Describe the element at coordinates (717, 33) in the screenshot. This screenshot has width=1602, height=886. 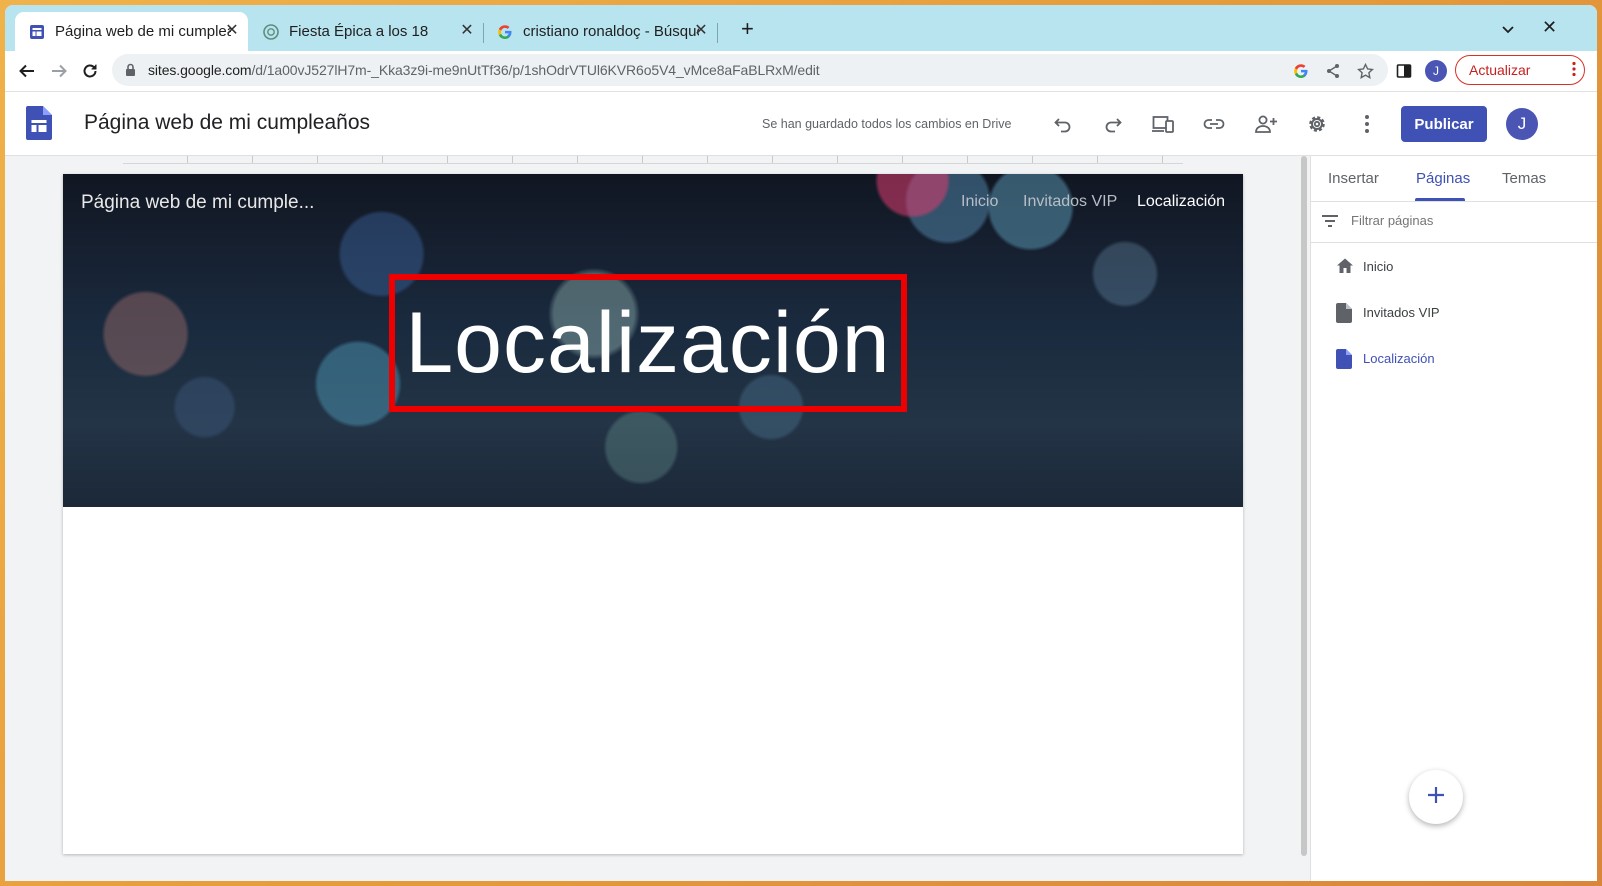
I see `tab-separator` at that location.